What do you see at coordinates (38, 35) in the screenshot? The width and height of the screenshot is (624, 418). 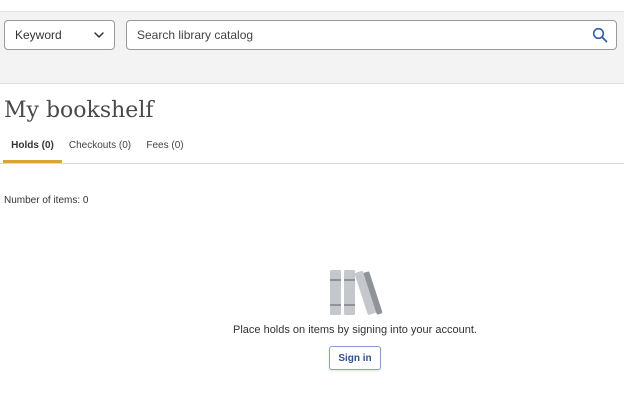 I see `search-type-label: Keyword` at bounding box center [38, 35].